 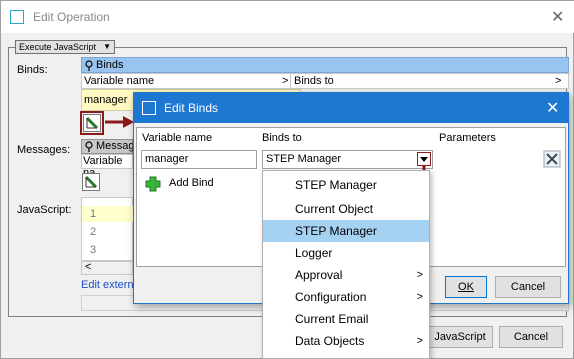 What do you see at coordinates (347, 159) in the screenshot?
I see `binds-to-select: STEP Manager` at bounding box center [347, 159].